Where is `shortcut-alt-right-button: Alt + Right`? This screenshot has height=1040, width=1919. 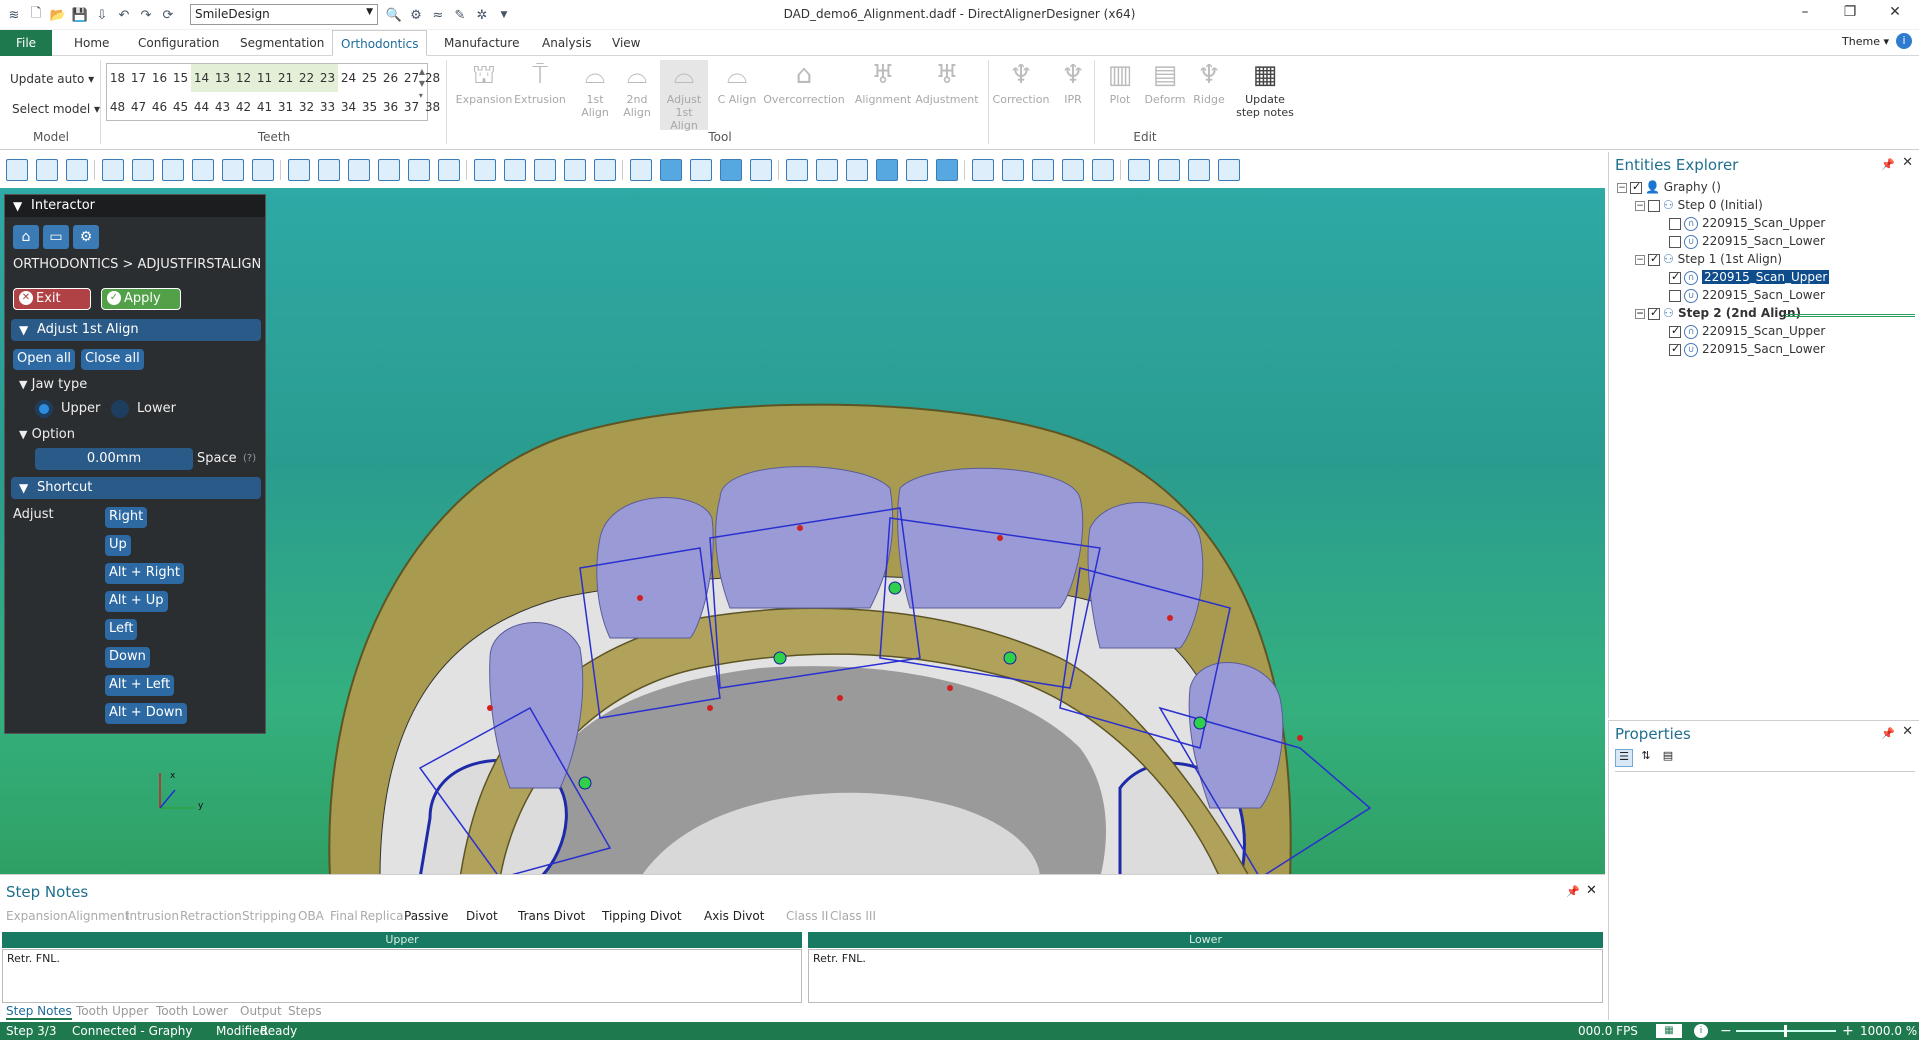 shortcut-alt-right-button: Alt + Right is located at coordinates (144, 573).